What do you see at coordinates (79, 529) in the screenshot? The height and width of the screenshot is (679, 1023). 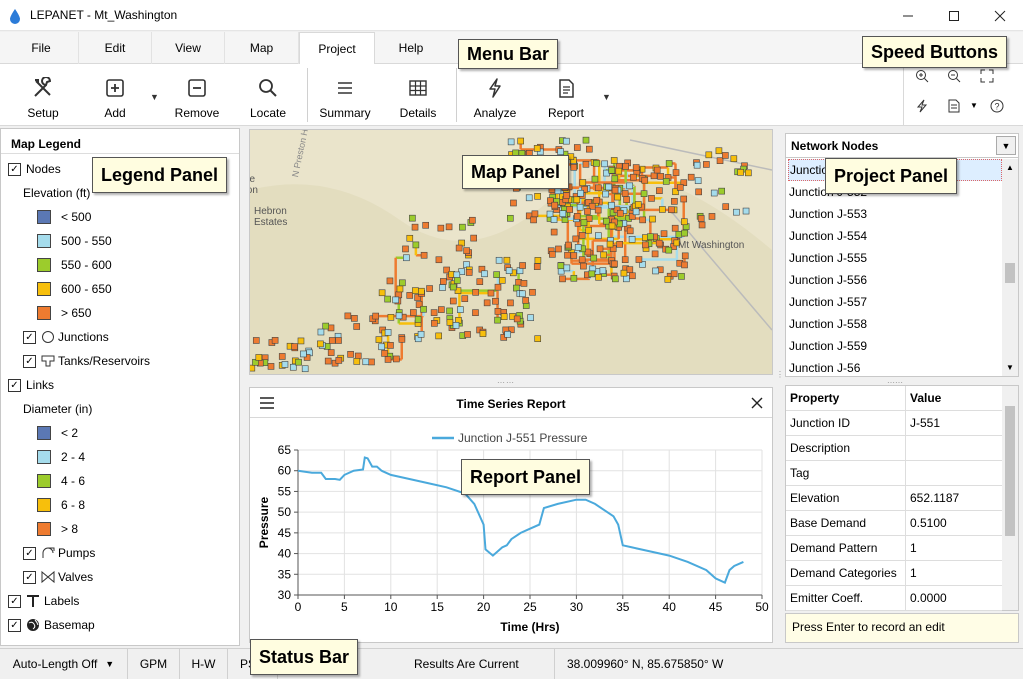 I see `legend-bin: > 8` at bounding box center [79, 529].